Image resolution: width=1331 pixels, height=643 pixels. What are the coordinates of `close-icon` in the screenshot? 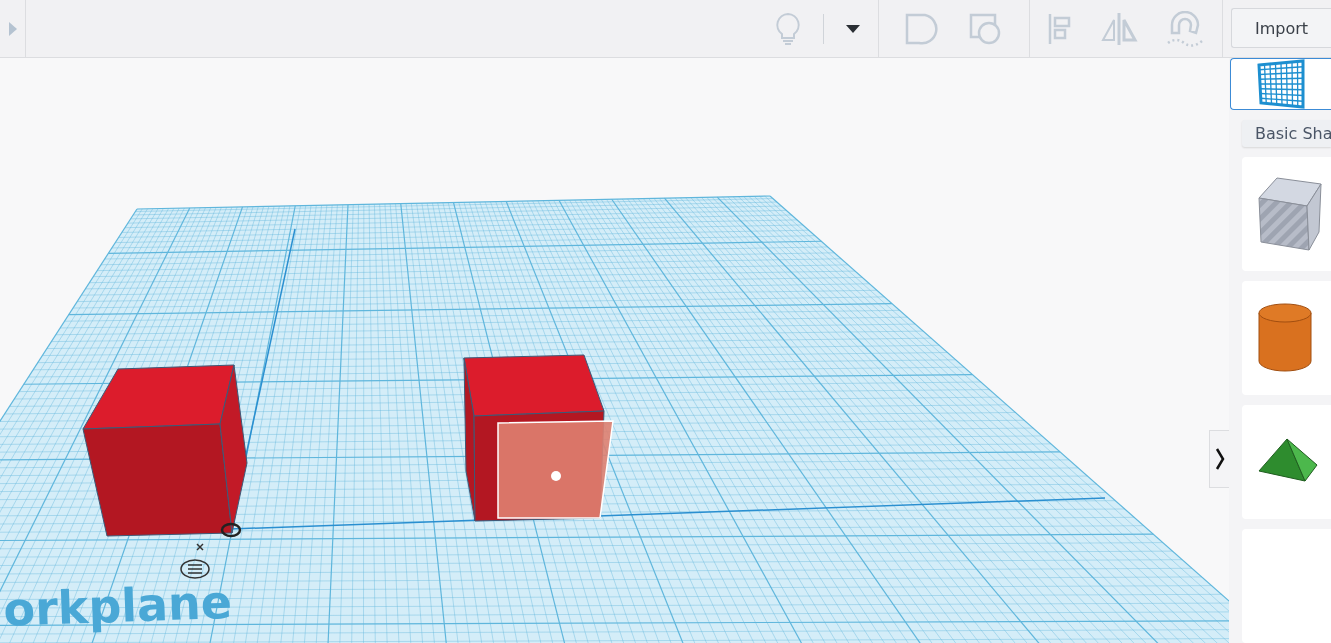 It's located at (200, 547).